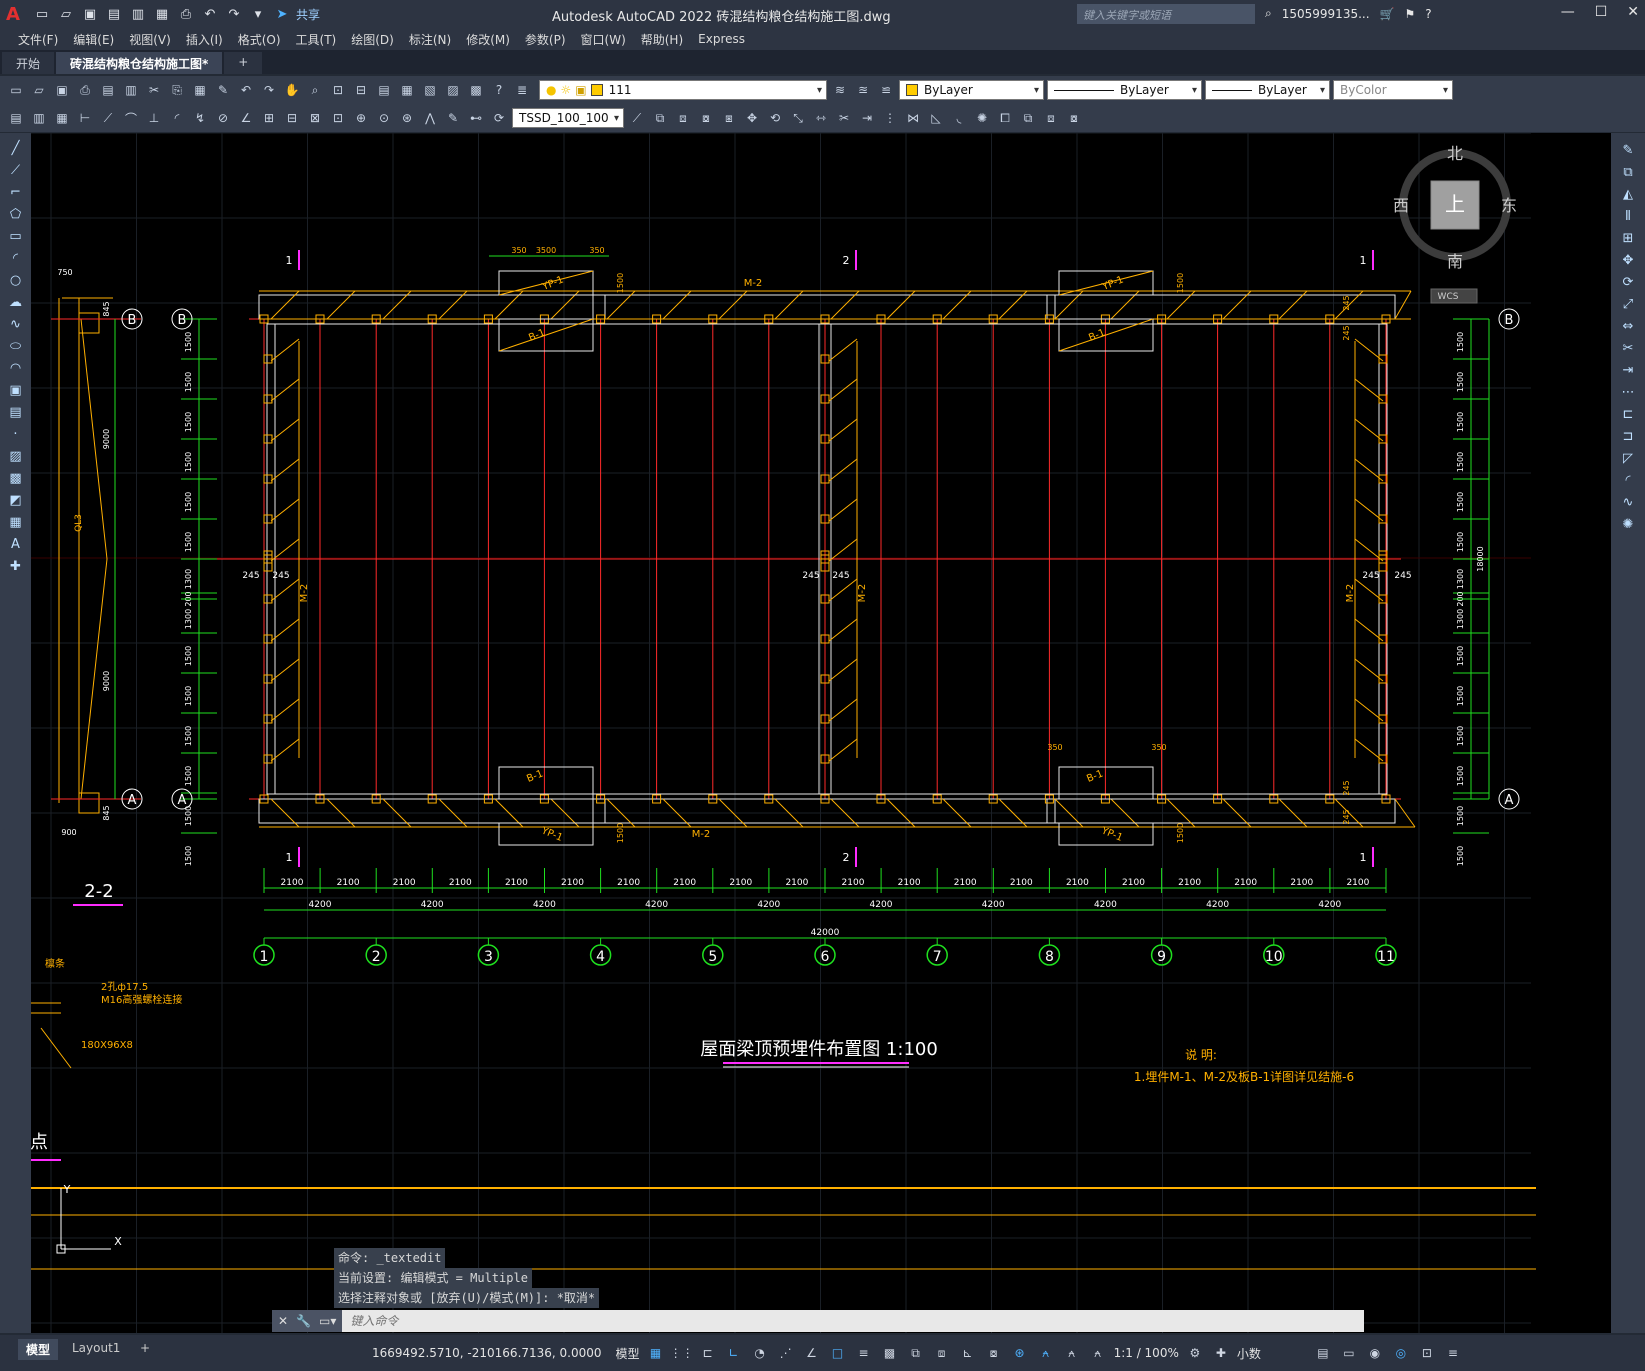  I want to click on clean-screen-icon: ⊡, so click(1427, 1353).